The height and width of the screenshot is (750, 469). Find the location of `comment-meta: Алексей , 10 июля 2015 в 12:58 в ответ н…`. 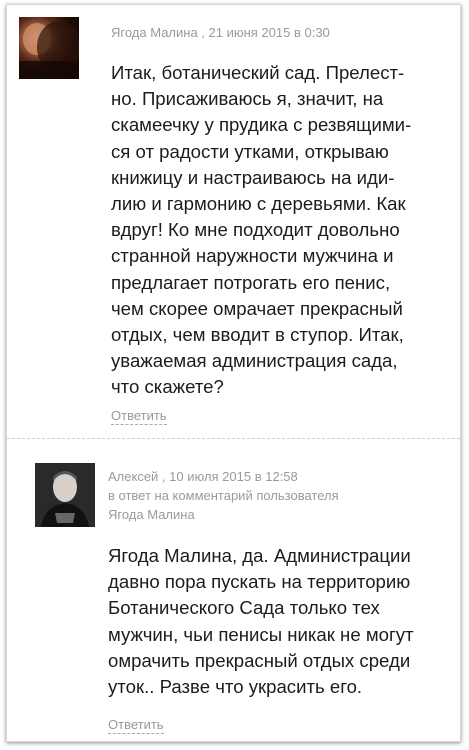

comment-meta: Алексей , 10 июля 2015 в 12:58 в ответ н… is located at coordinates (223, 495).